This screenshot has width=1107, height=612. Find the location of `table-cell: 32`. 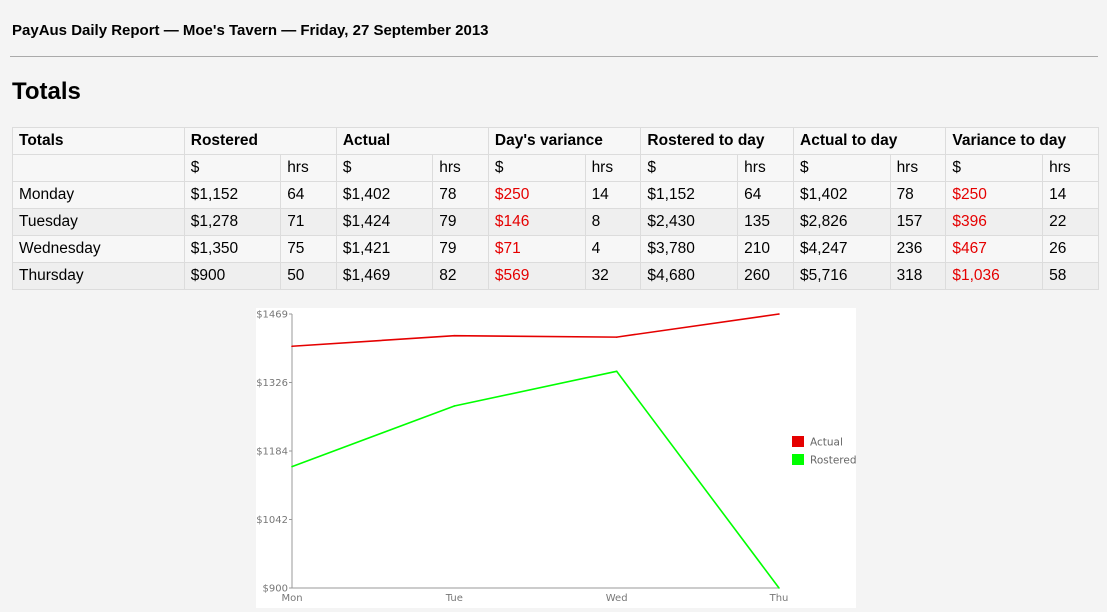

table-cell: 32 is located at coordinates (613, 276).